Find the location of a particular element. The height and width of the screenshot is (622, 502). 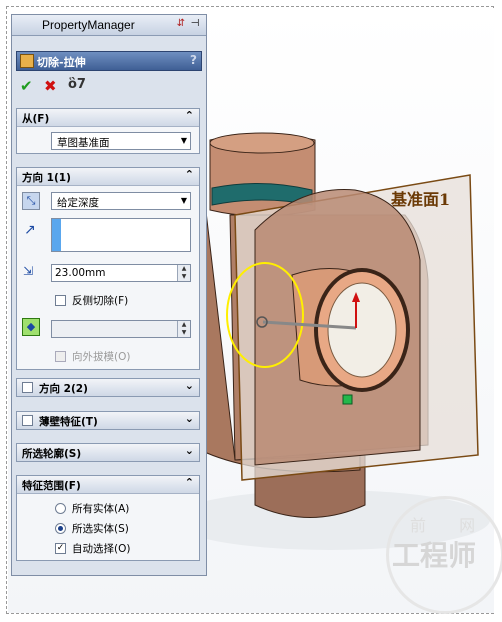

pm-title: PropertyManager is located at coordinates (88, 25).